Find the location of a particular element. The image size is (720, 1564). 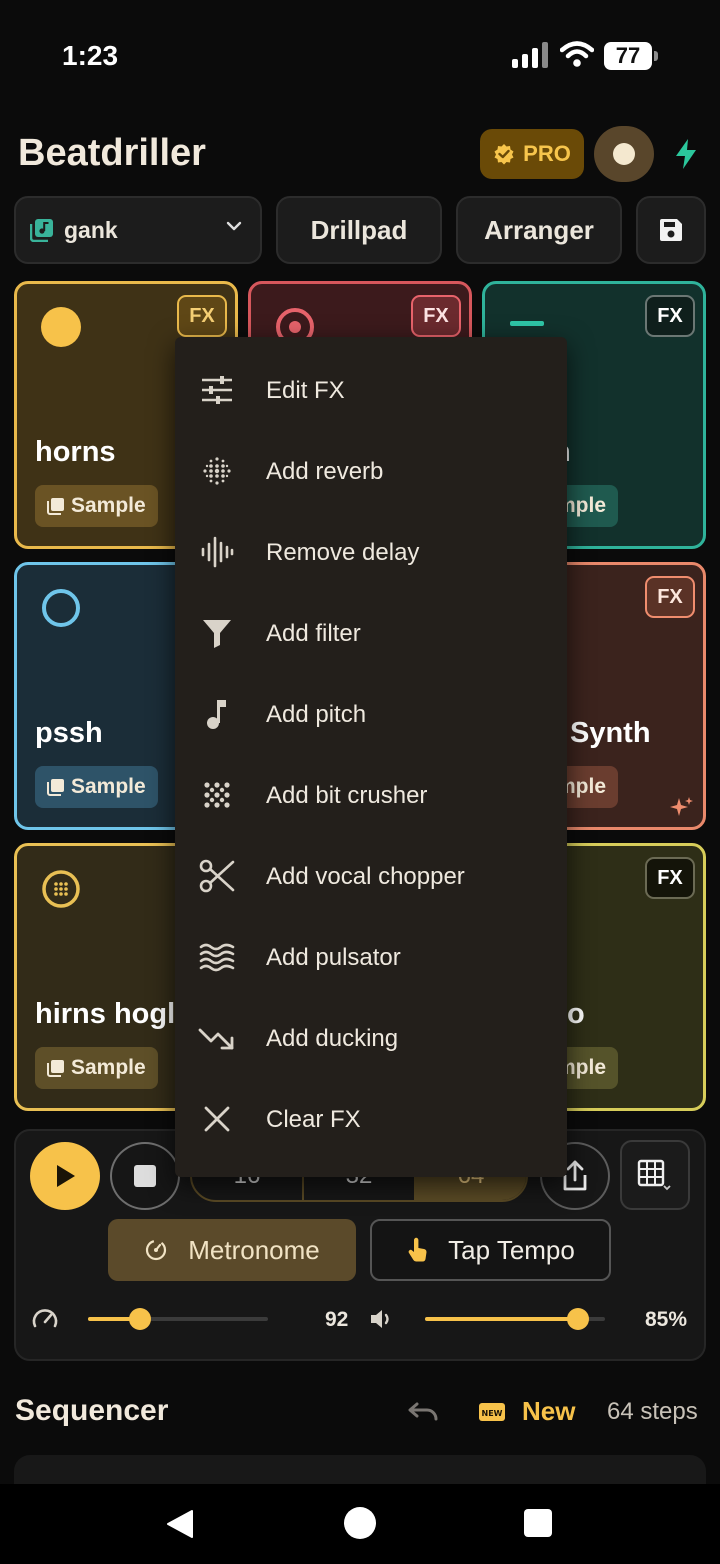

volume-slider-thumb is located at coordinates (578, 1319).